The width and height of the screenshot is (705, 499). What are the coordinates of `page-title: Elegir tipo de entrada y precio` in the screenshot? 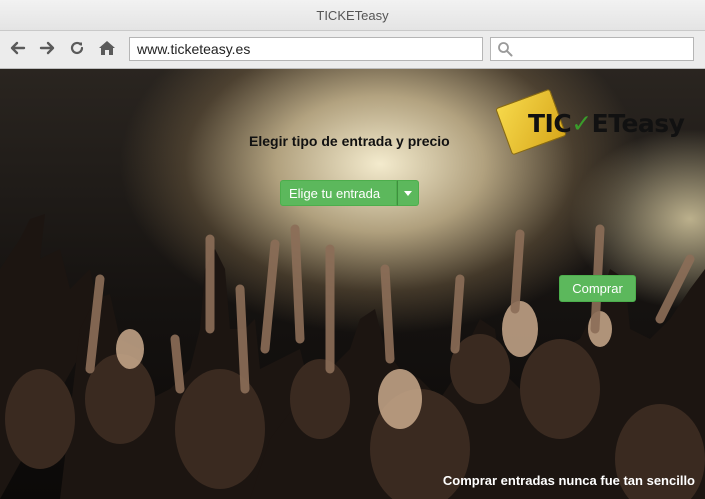 It's located at (349, 141).